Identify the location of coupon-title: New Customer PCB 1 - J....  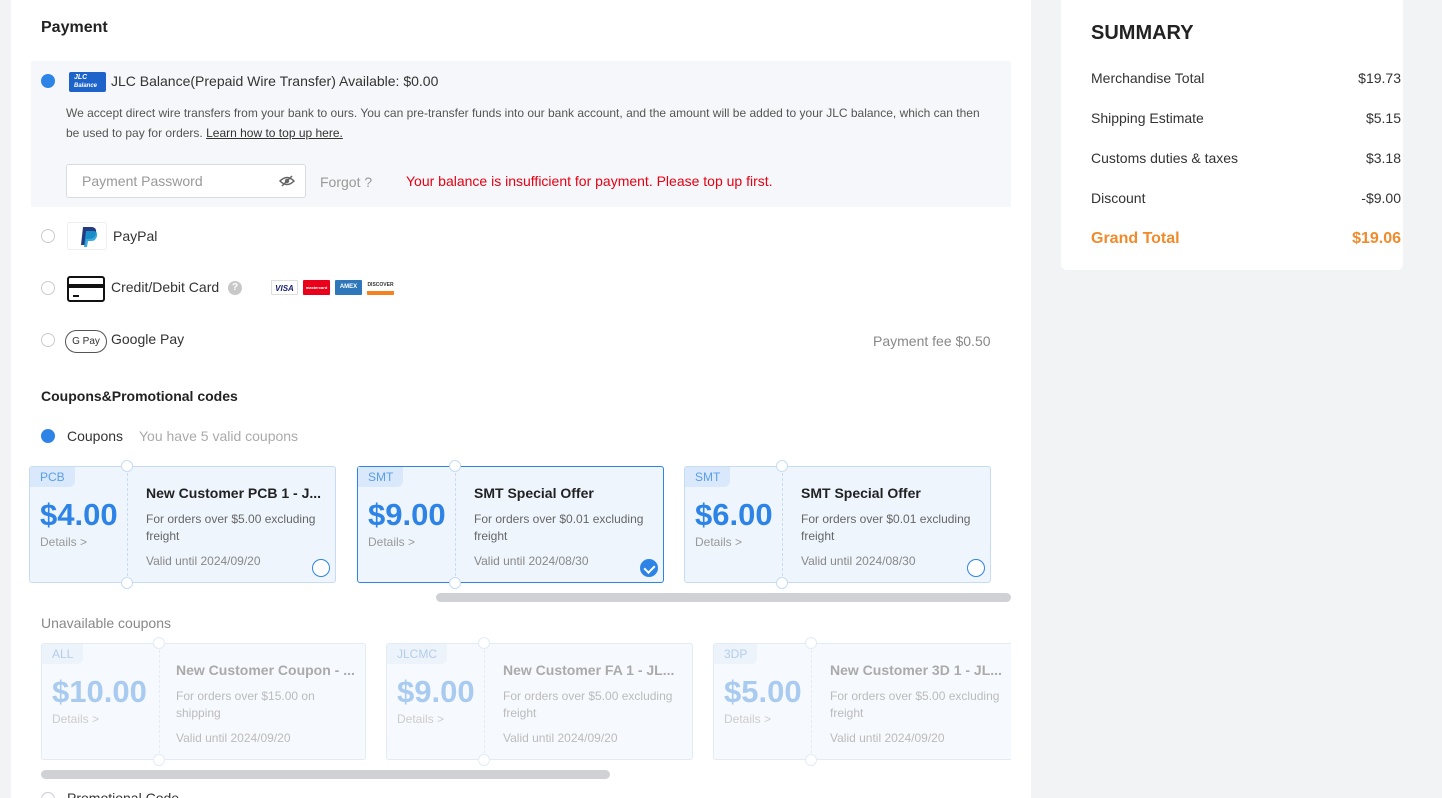
(234, 493).